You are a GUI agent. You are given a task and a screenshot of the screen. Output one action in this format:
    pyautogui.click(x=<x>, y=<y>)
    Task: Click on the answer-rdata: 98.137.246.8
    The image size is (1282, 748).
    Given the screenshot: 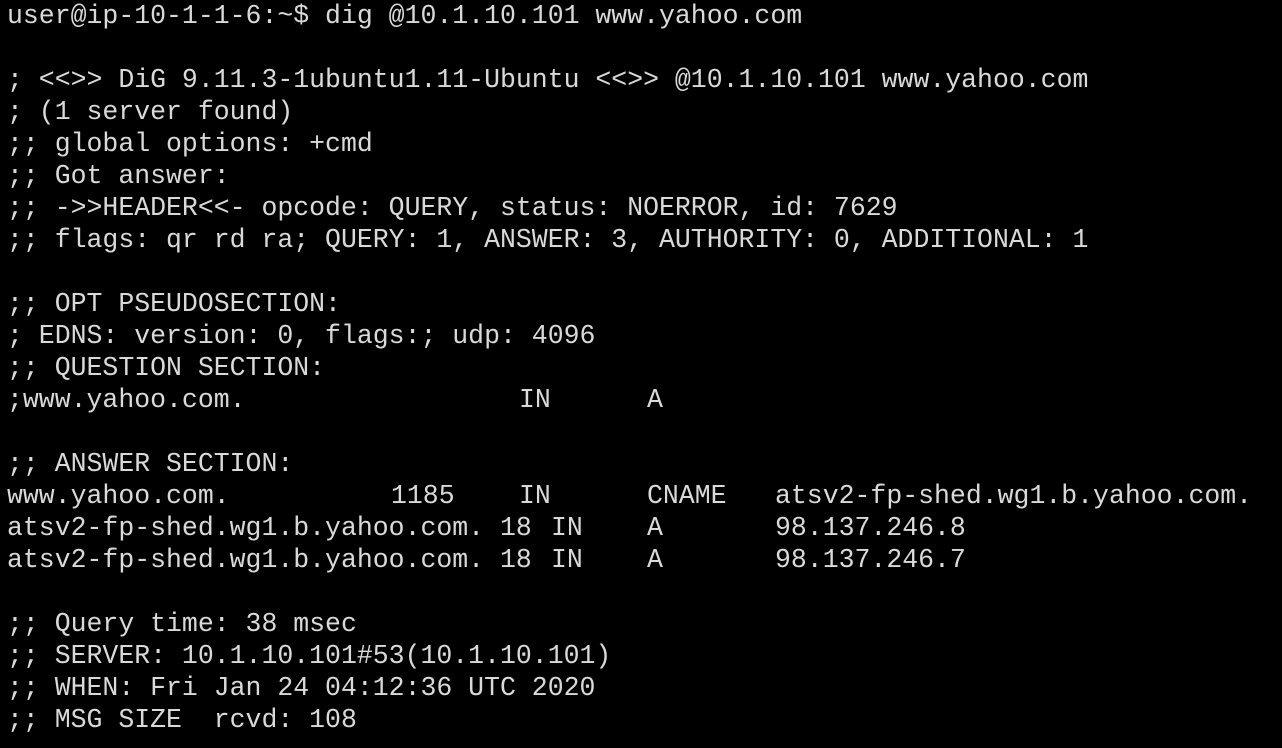 What is the action you would take?
    pyautogui.click(x=870, y=528)
    